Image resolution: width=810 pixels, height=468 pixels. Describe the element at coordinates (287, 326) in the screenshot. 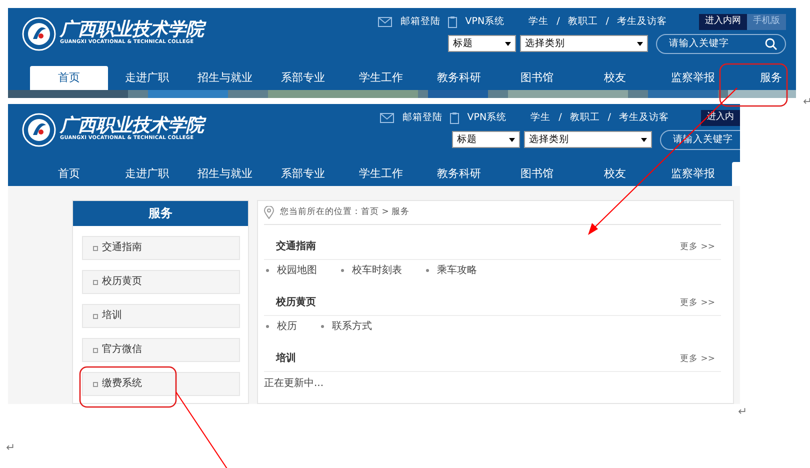

I see `content-link: 校历` at that location.